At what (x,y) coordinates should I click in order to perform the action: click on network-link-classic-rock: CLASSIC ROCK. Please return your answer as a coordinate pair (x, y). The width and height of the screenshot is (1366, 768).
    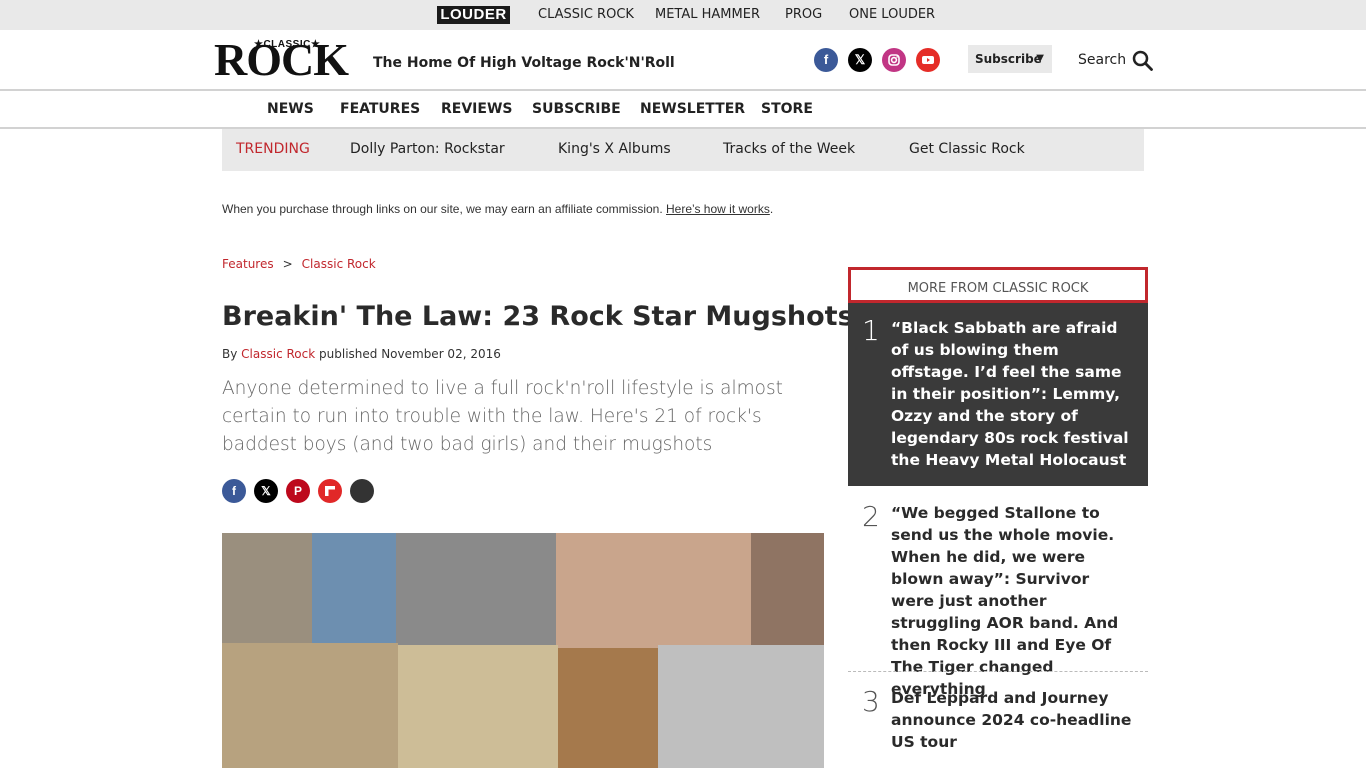
    Looking at the image, I should click on (586, 14).